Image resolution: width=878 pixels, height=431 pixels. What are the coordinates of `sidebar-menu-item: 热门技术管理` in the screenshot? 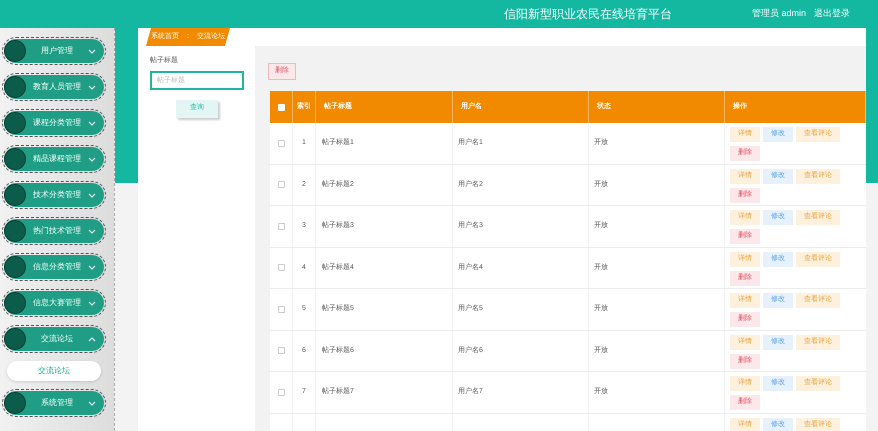 It's located at (54, 231).